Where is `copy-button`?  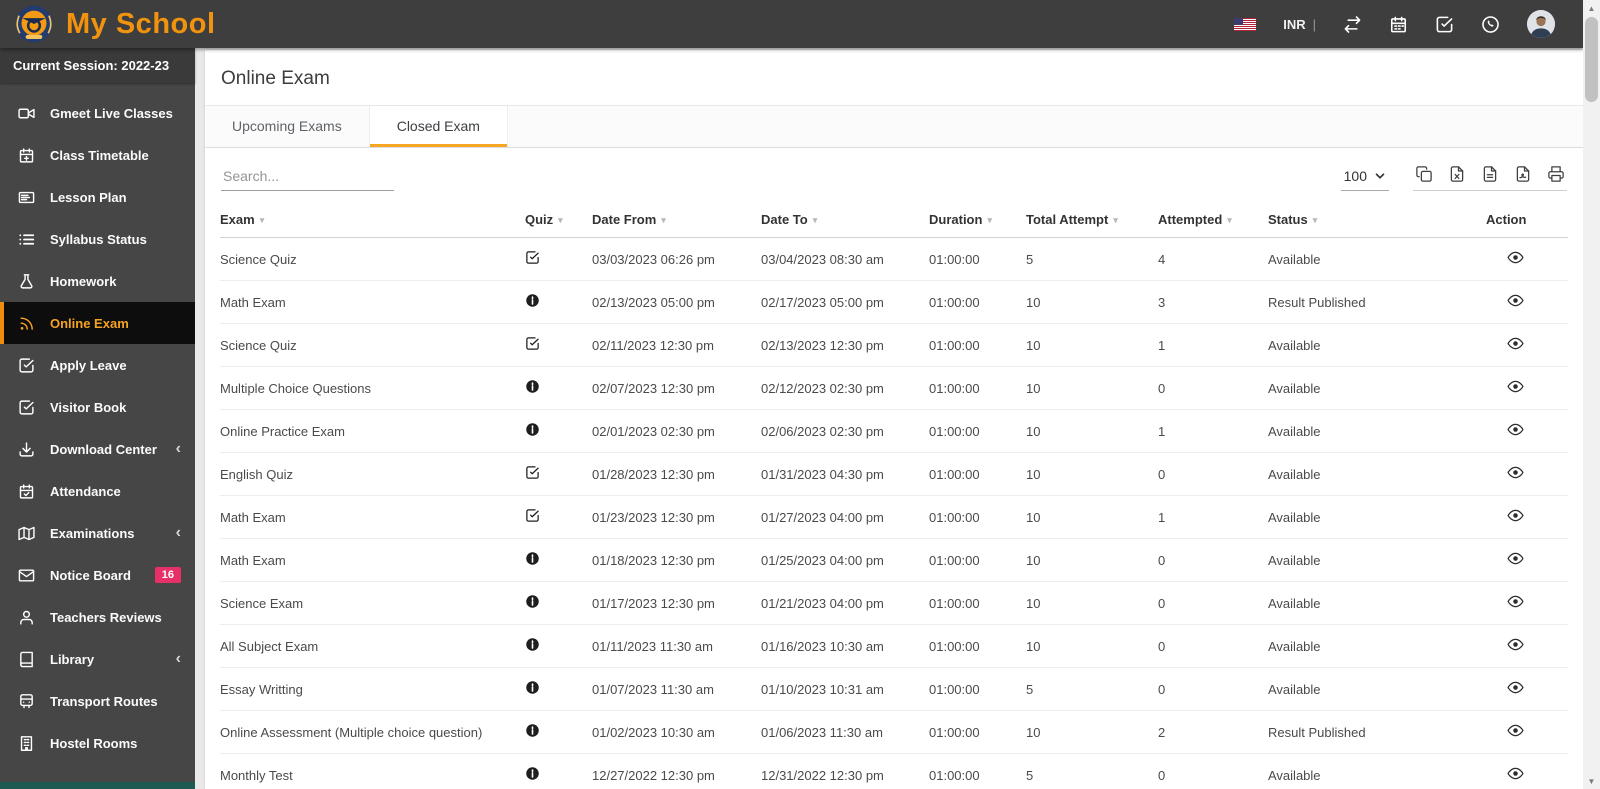
copy-button is located at coordinates (1424, 174).